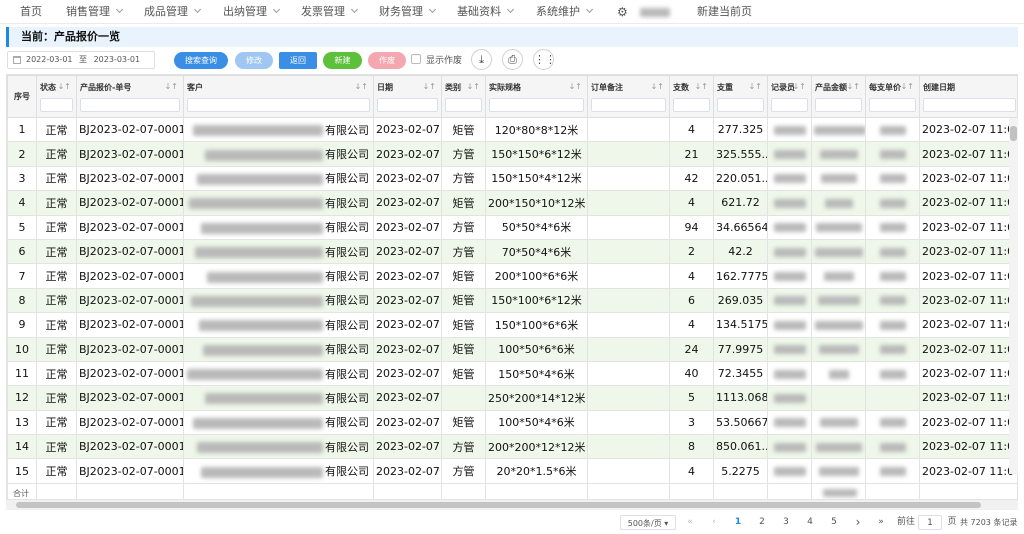 The image size is (1024, 534). What do you see at coordinates (628, 105) in the screenshot?
I see `filter-input-order-note` at bounding box center [628, 105].